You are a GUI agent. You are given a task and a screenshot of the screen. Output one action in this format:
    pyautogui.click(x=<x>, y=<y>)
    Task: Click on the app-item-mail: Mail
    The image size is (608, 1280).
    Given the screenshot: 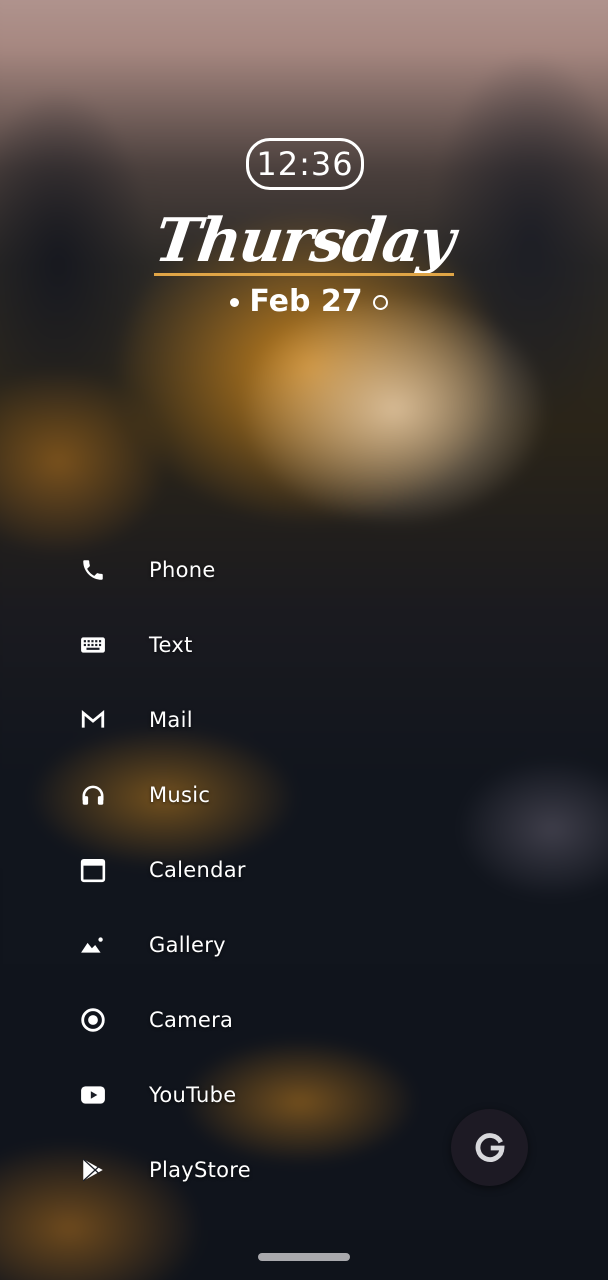 What is the action you would take?
    pyautogui.click(x=200, y=719)
    